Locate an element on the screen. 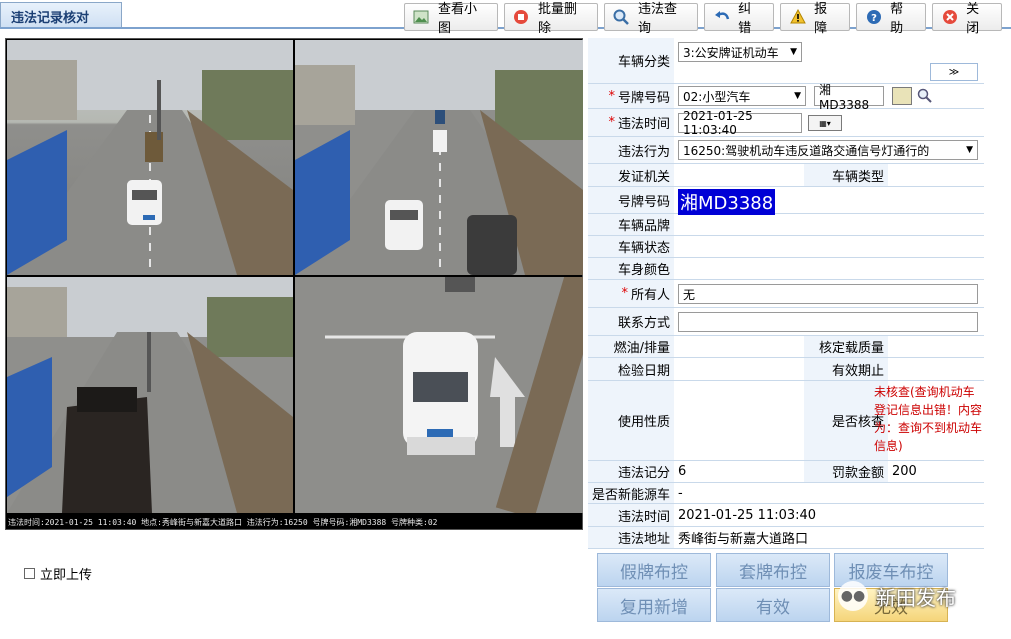 The image size is (1011, 639). label-violation-time-2: 违法时间 is located at coordinates (631, 515).